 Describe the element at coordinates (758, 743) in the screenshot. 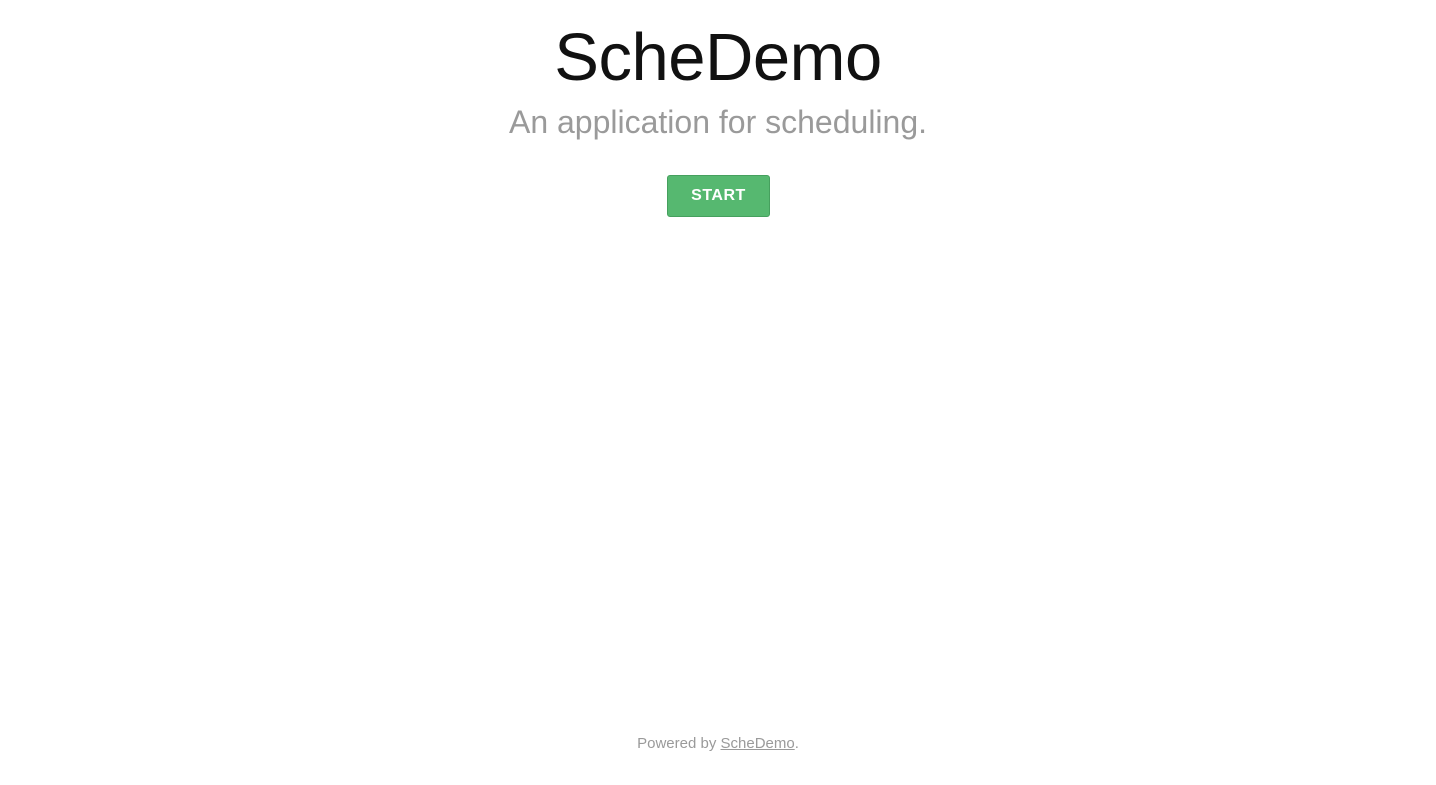

I see `footer-schedemo-link: ScheDemo` at that location.